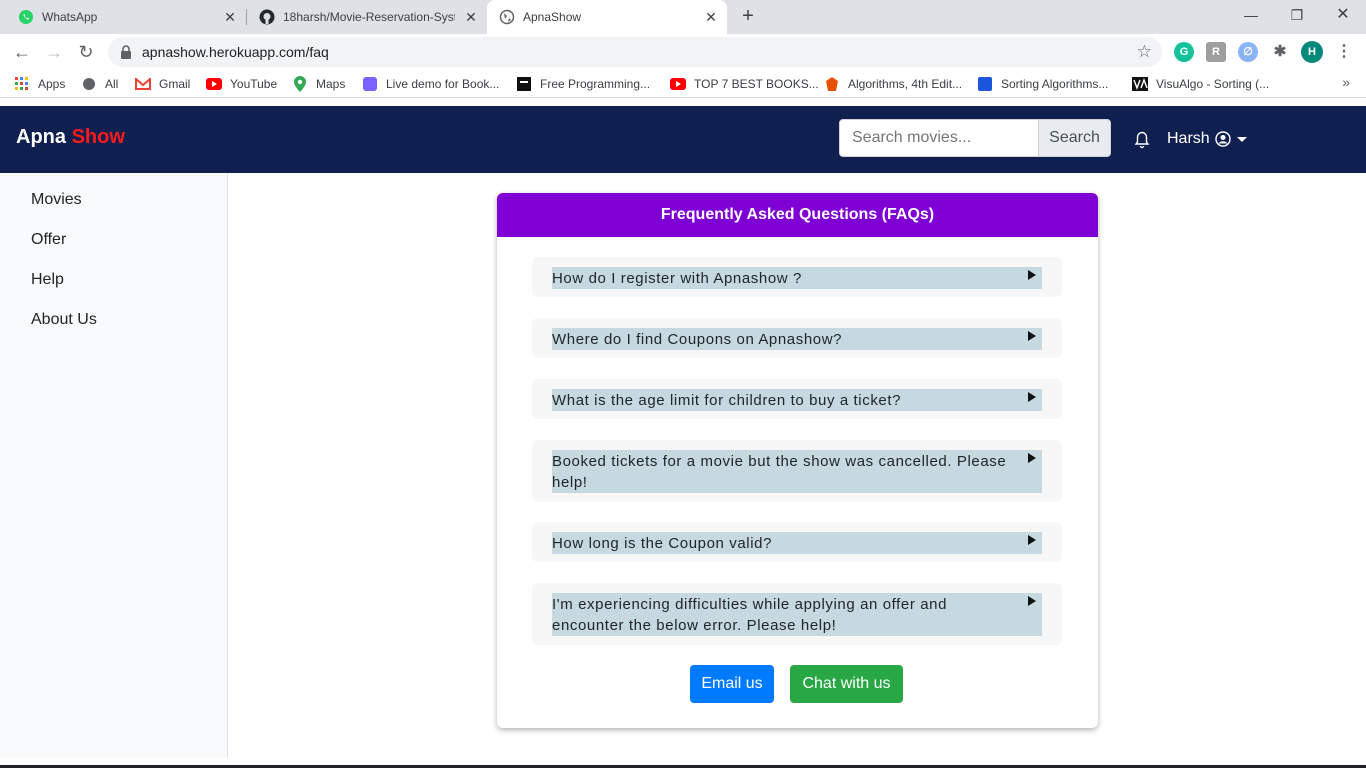 The image size is (1366, 768). I want to click on bookmark-youtube: YouTube, so click(241, 84).